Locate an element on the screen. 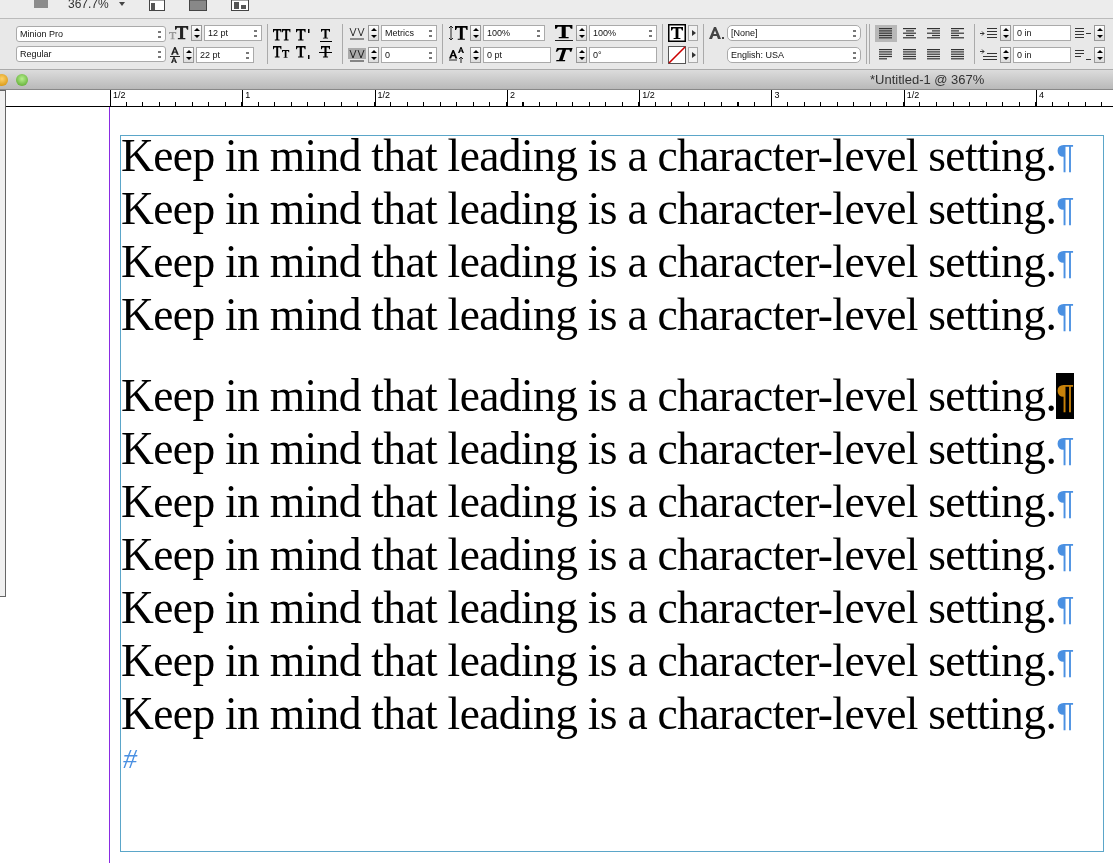 The width and height of the screenshot is (1113, 863). ruler-label: 1 is located at coordinates (308, 98).